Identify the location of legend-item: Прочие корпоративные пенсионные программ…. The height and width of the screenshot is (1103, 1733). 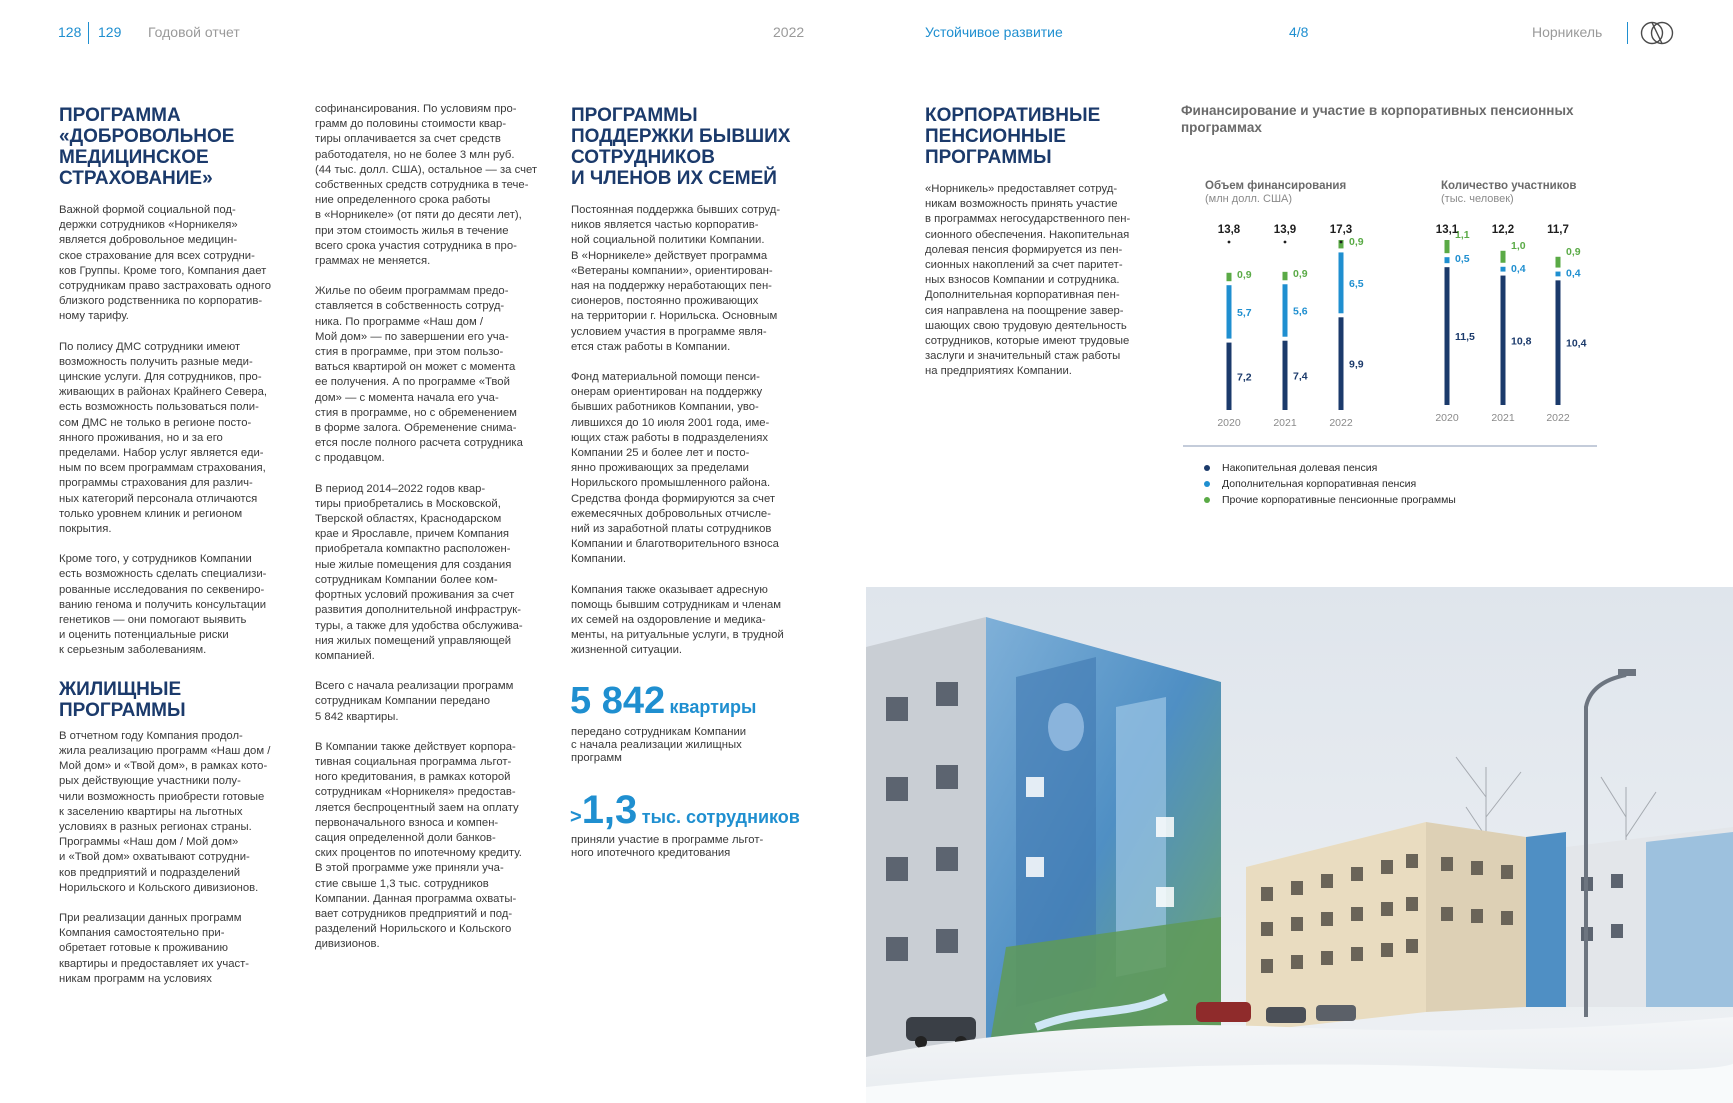
(1330, 500).